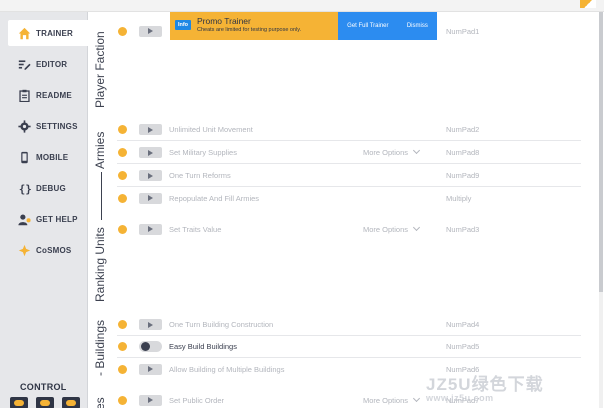 The image size is (604, 408). I want to click on promo-title: Promo Trainer, so click(224, 21).